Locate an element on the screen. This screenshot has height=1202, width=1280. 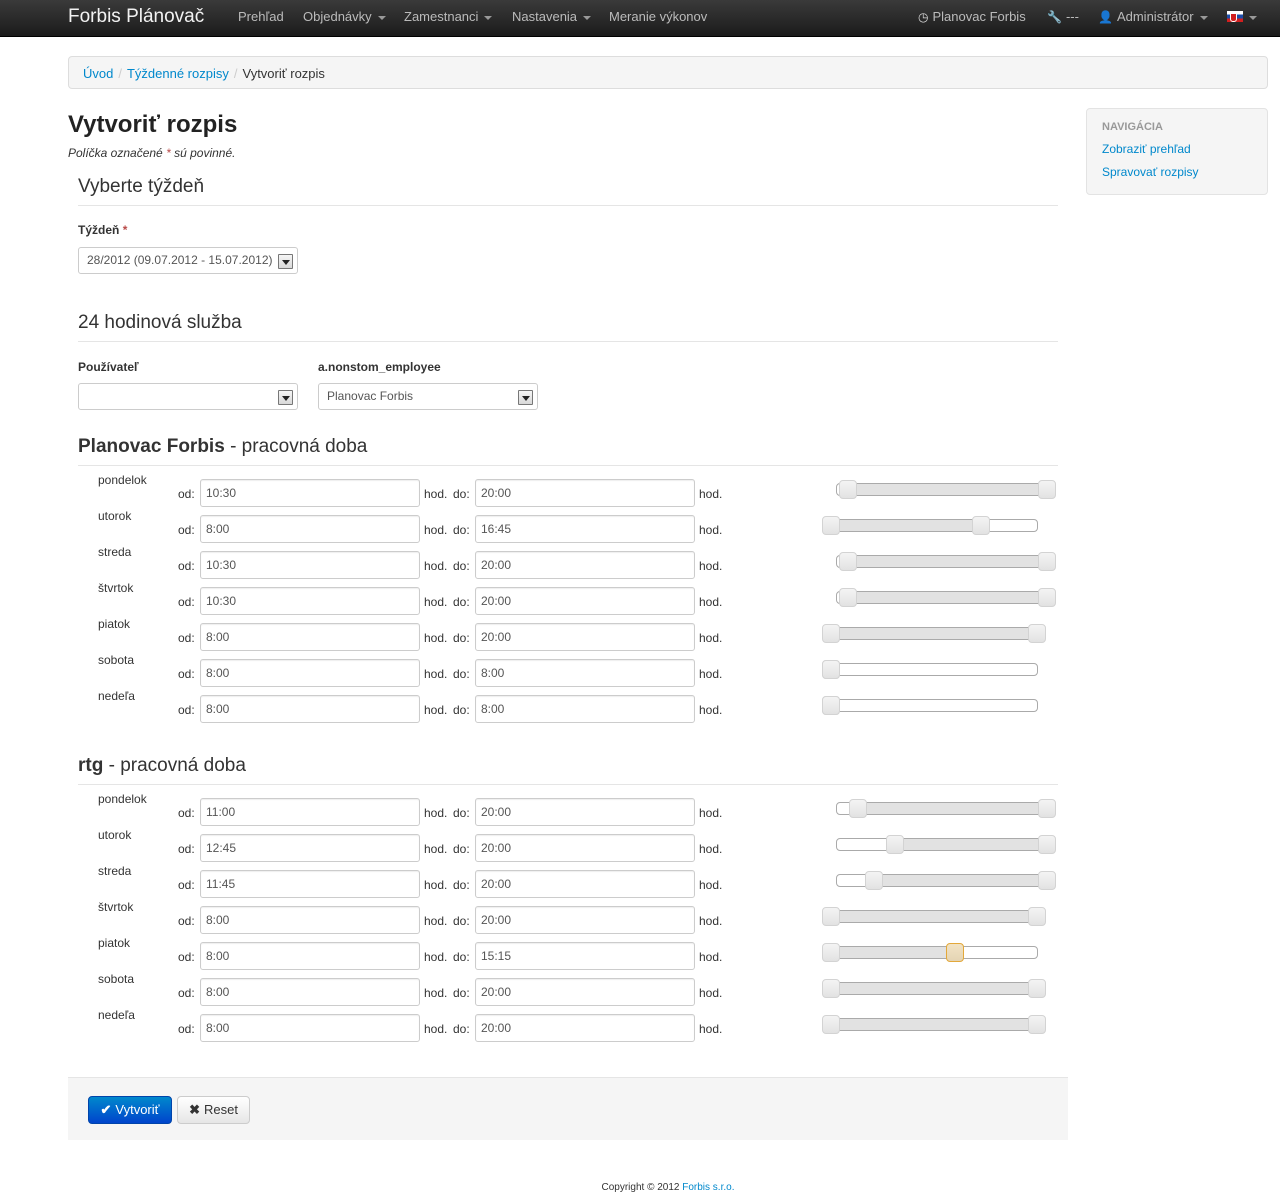
nav-item-performance: Meranie výkonov is located at coordinates (658, 16).